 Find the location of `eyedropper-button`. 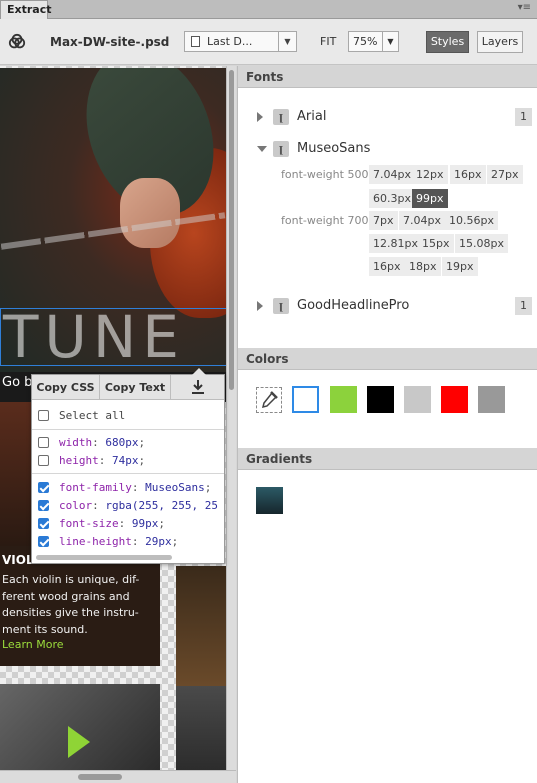

eyedropper-button is located at coordinates (269, 400).